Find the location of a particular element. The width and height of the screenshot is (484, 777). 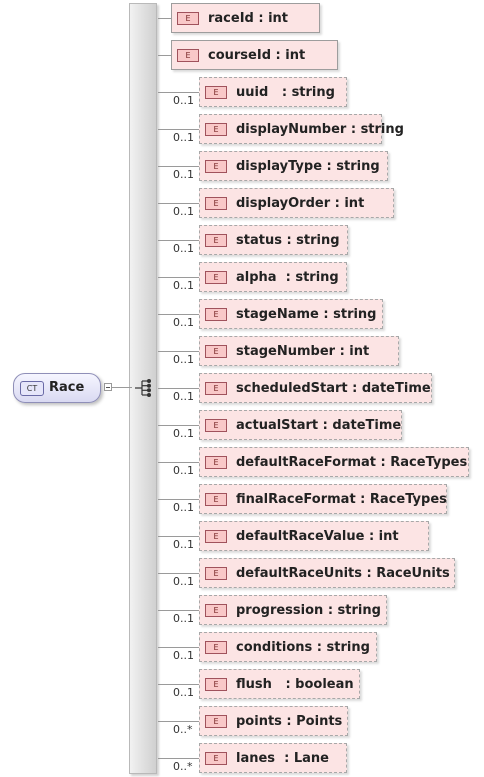

element-label: displayNumber : string is located at coordinates (320, 129).